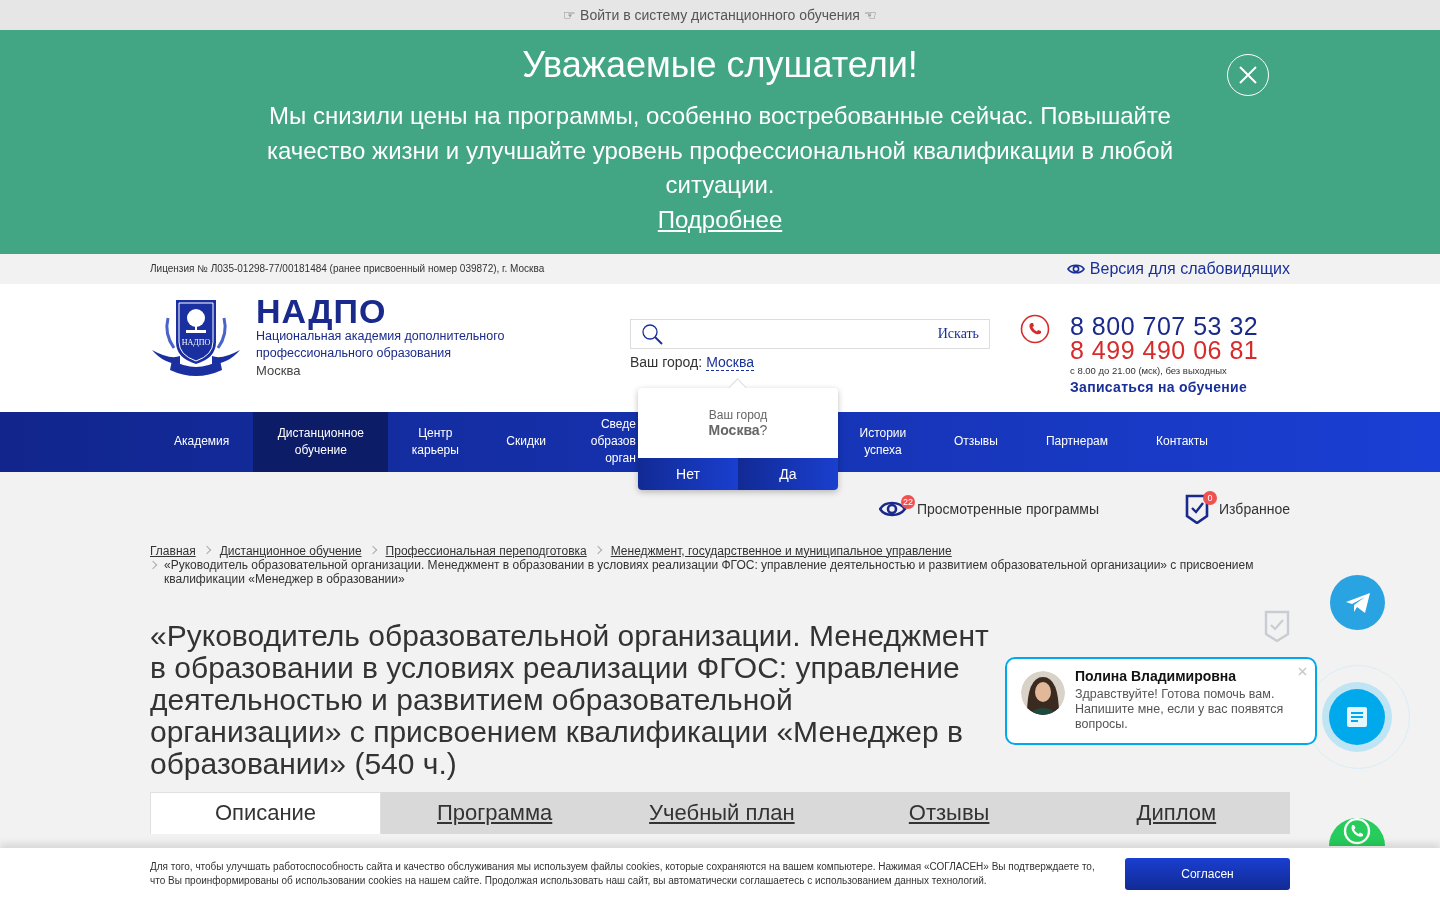 Image resolution: width=1440 pixels, height=900 pixels. Describe the element at coordinates (290, 550) in the screenshot. I see `breadcrumb-link: Дистанционное обучение` at that location.